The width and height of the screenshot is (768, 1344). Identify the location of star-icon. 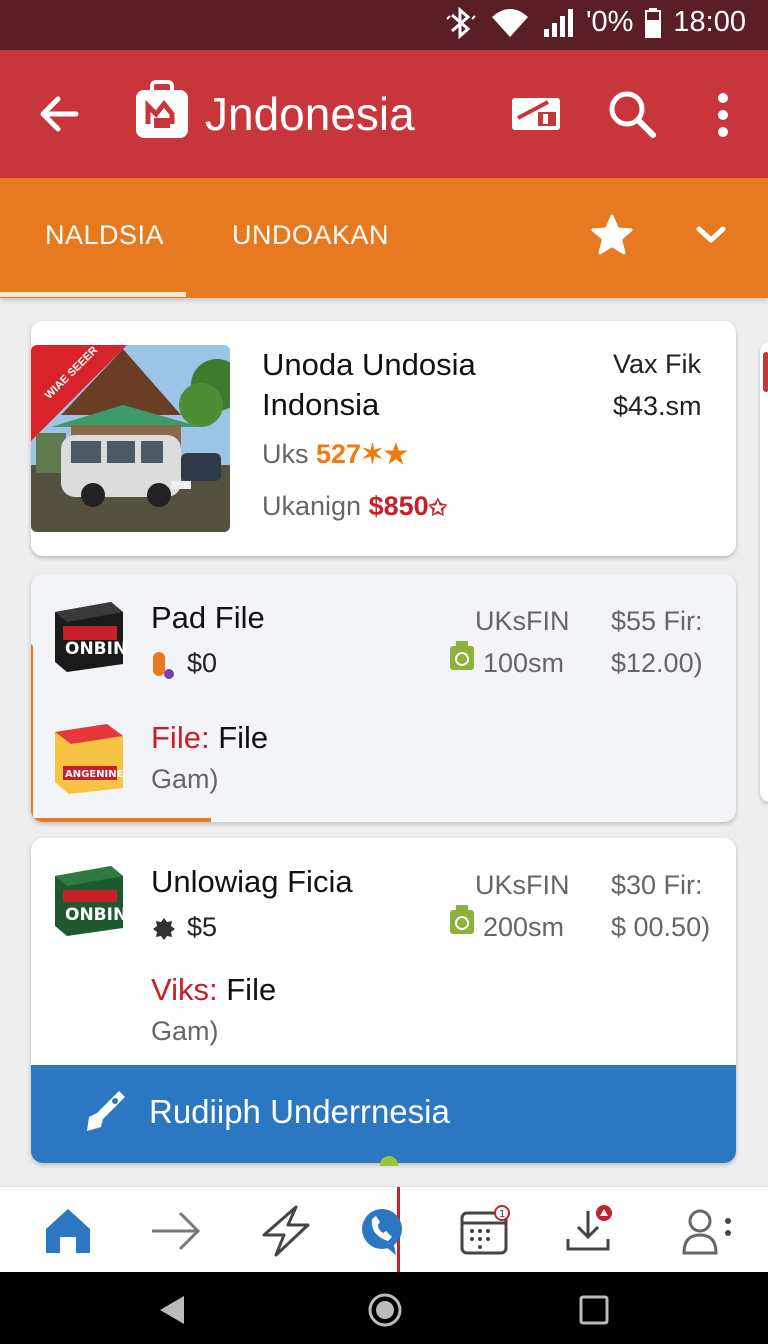
(612, 236).